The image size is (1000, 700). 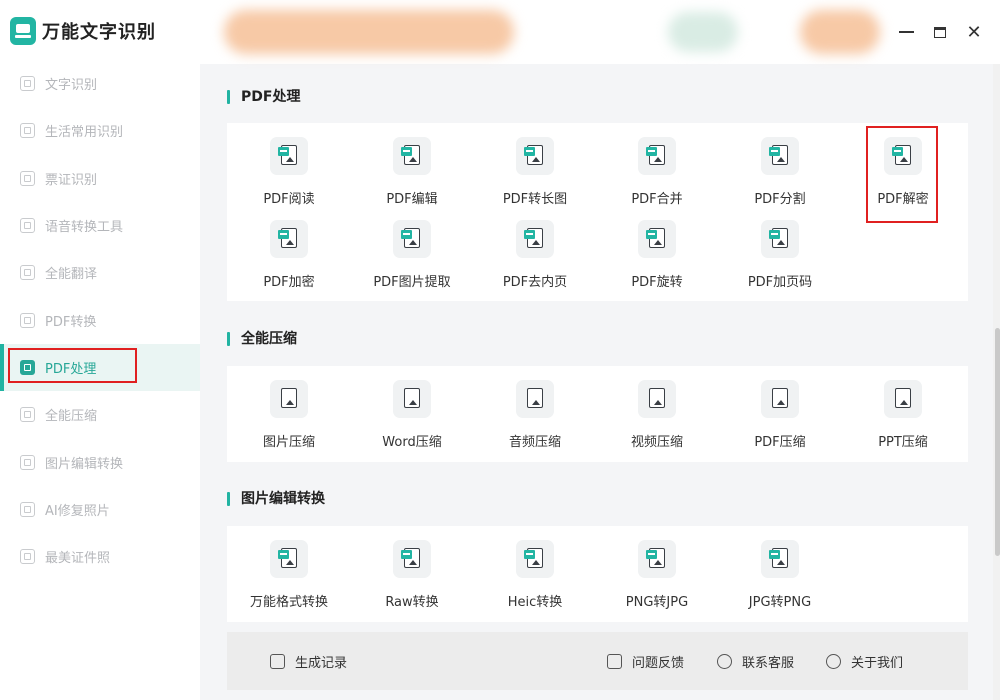 I want to click on image-edit-icon, so click(x=27, y=462).